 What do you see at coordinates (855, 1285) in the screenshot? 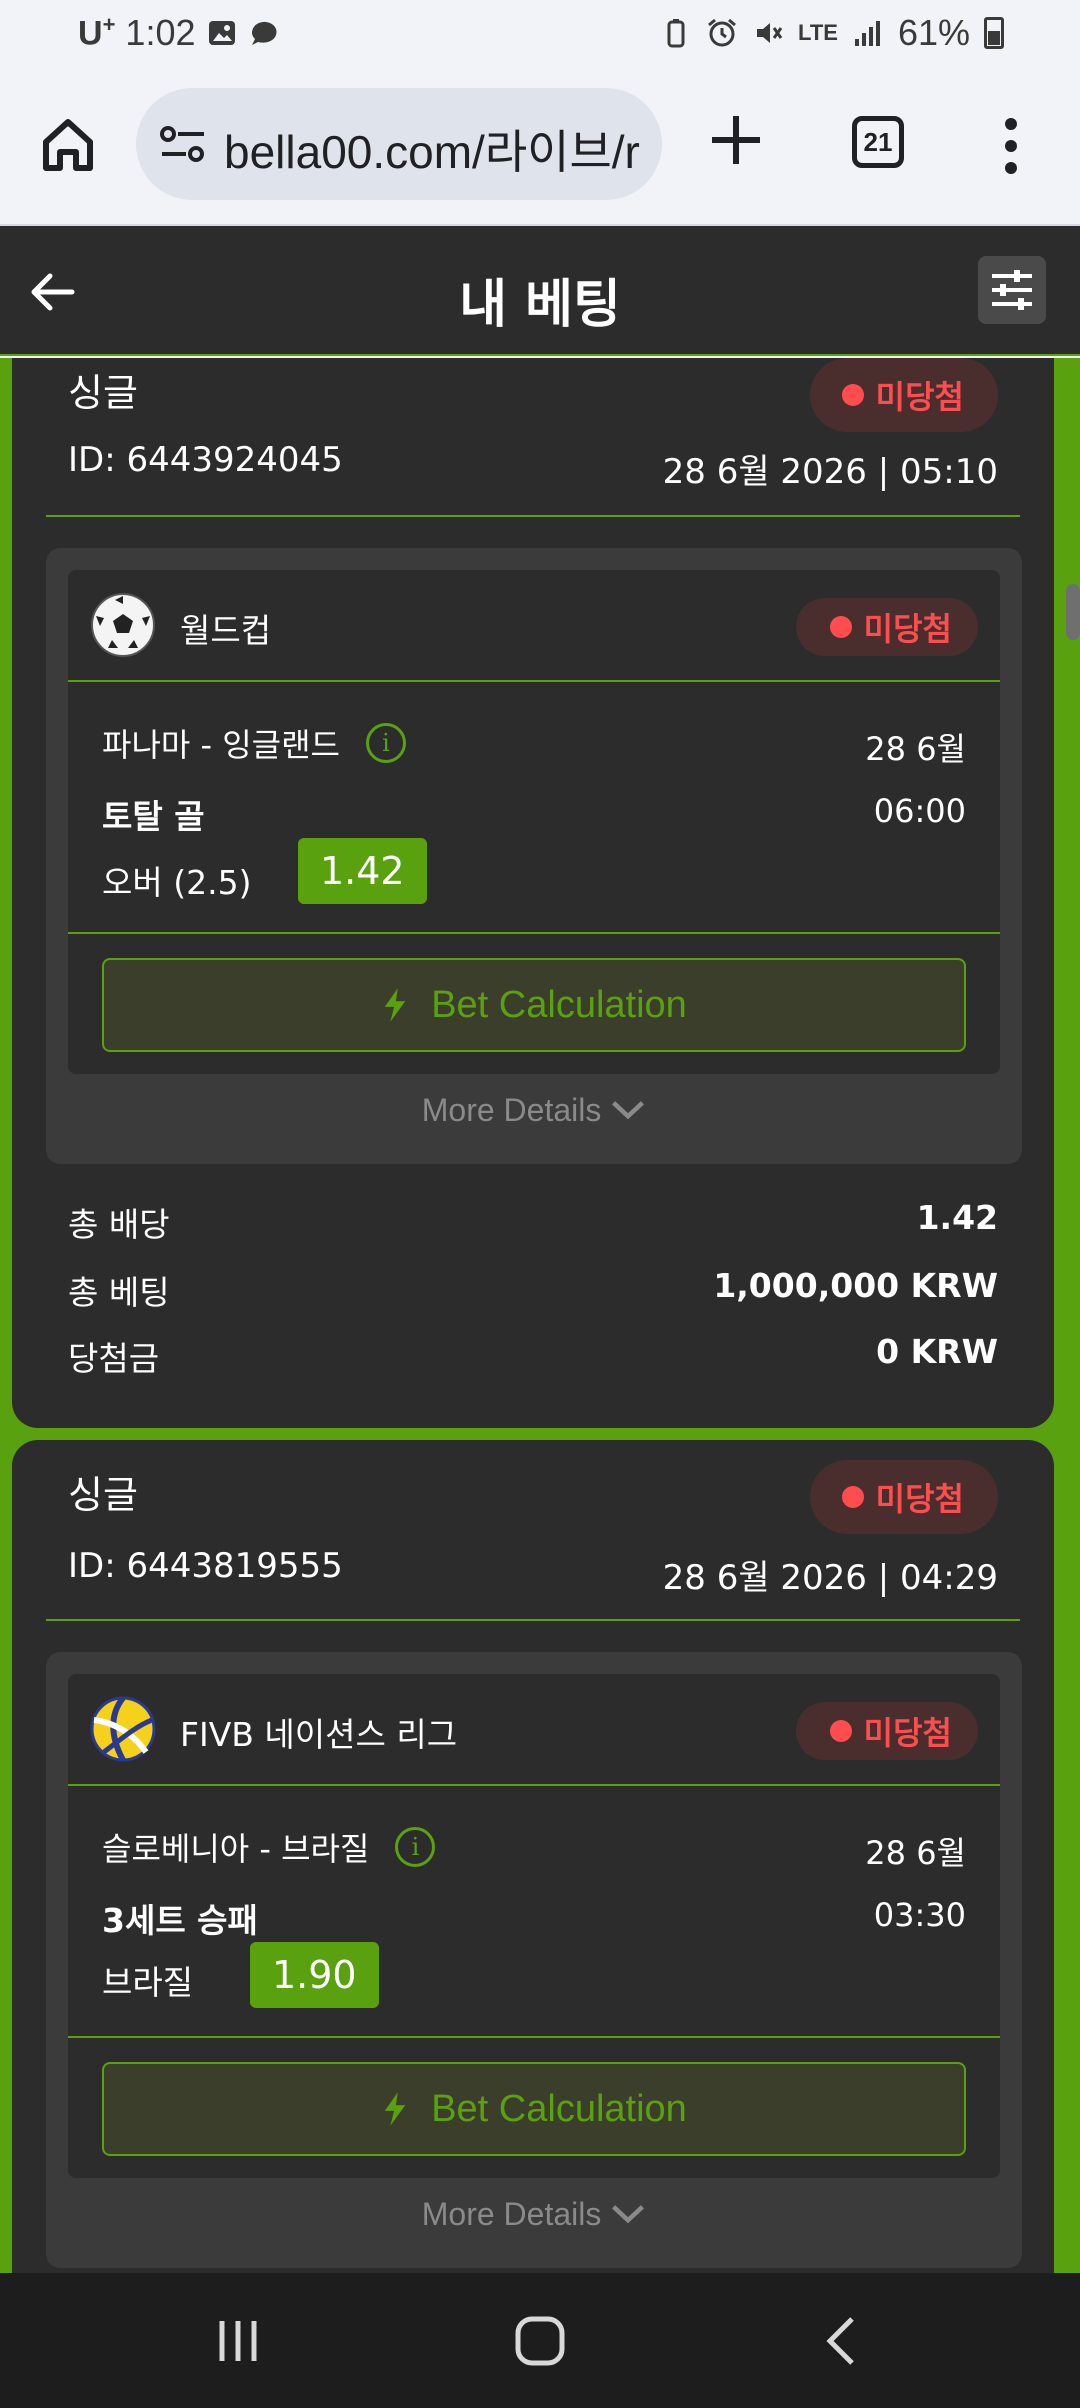
I see `total-stake-value: 1,000,000 KRW` at bounding box center [855, 1285].